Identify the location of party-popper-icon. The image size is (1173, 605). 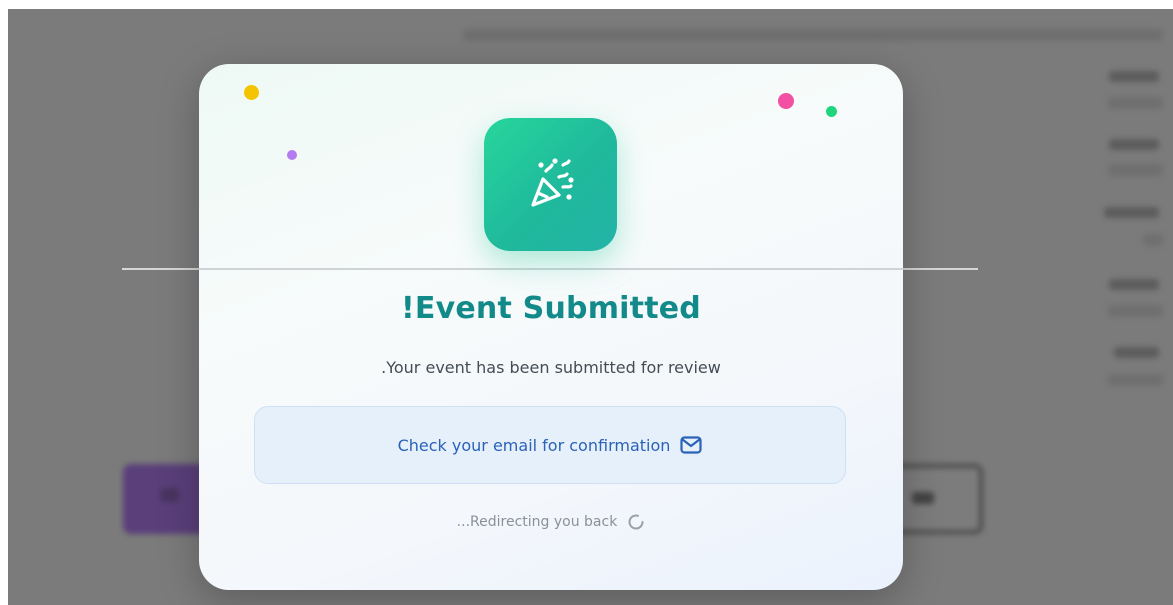
(550, 184).